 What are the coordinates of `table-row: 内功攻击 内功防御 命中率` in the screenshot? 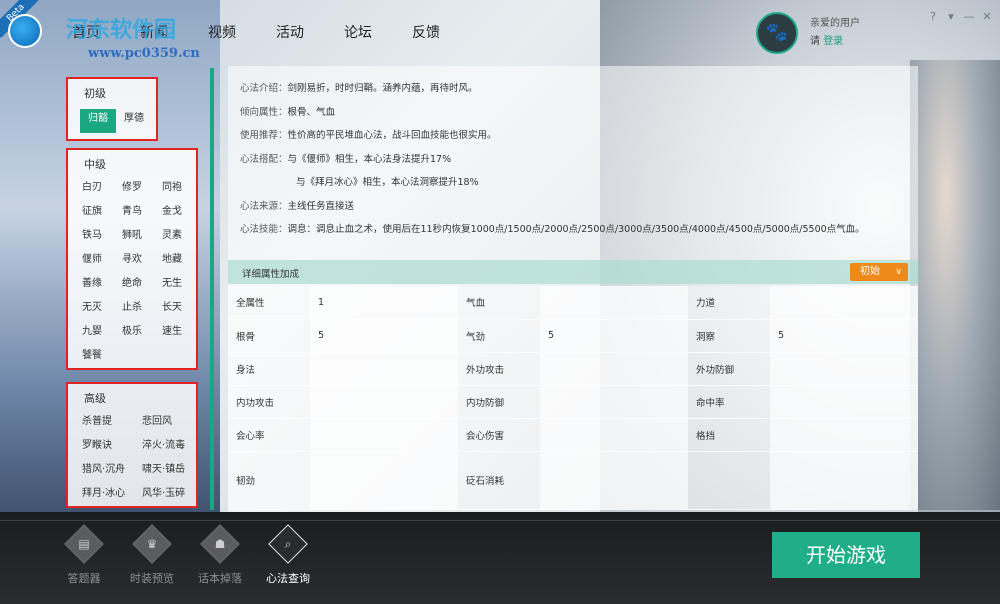 It's located at (573, 402).